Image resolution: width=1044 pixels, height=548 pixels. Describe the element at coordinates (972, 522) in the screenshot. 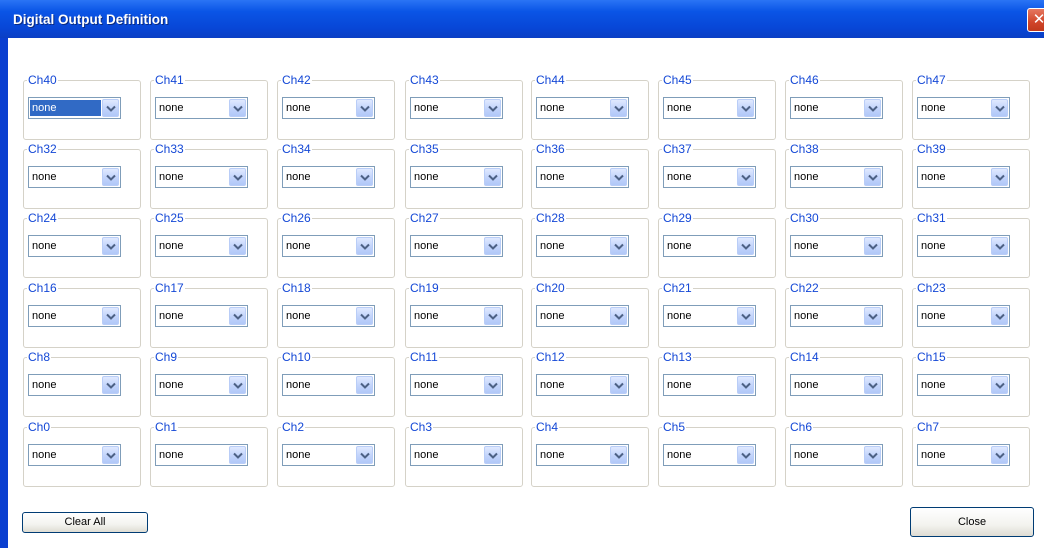

I see `close-button: Close` at that location.